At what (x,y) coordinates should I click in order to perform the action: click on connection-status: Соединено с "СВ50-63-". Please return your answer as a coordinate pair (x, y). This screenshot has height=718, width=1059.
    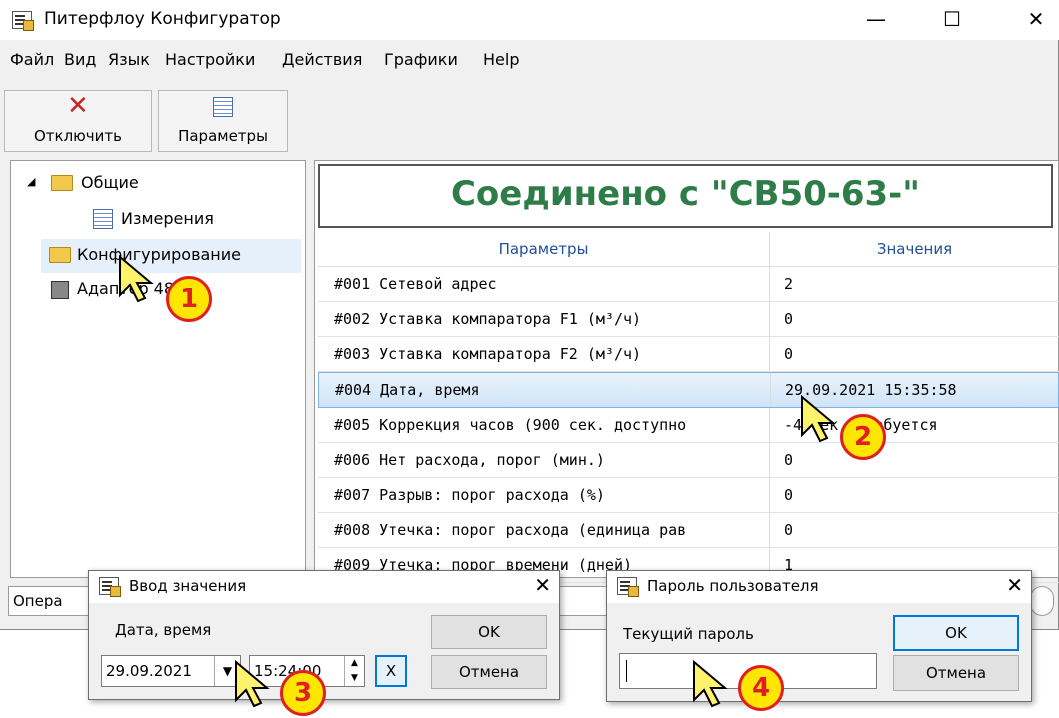
    Looking at the image, I should click on (685, 194).